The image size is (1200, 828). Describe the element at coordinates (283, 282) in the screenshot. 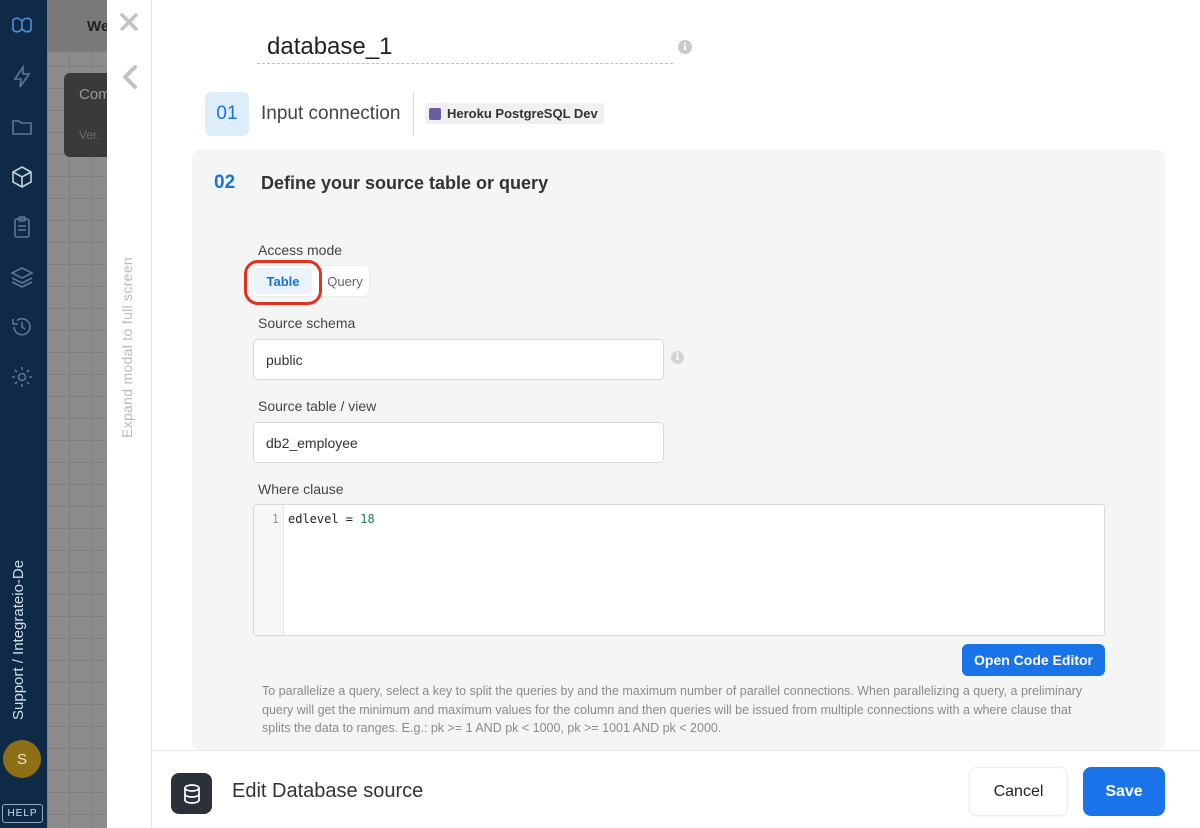

I see `highlight-annotation` at that location.